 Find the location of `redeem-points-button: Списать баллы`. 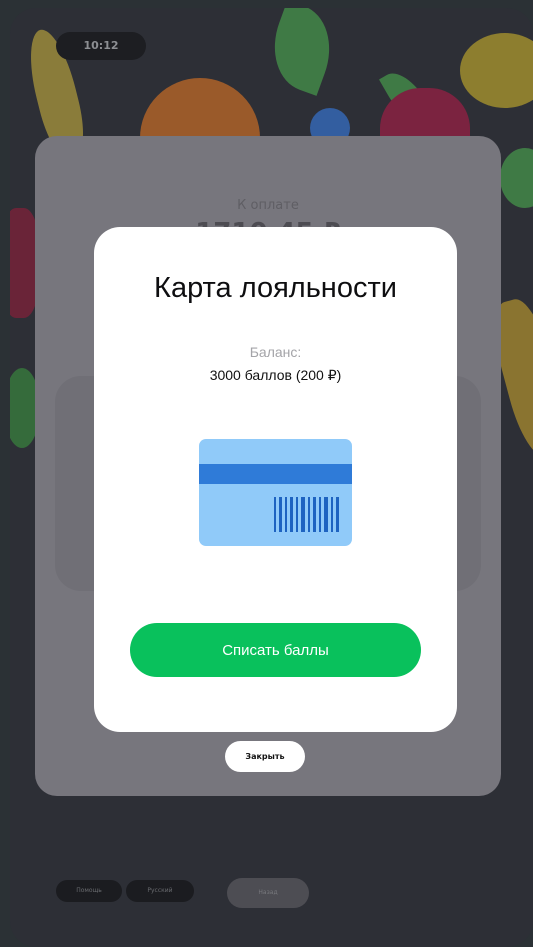

redeem-points-button: Списать баллы is located at coordinates (275, 650).